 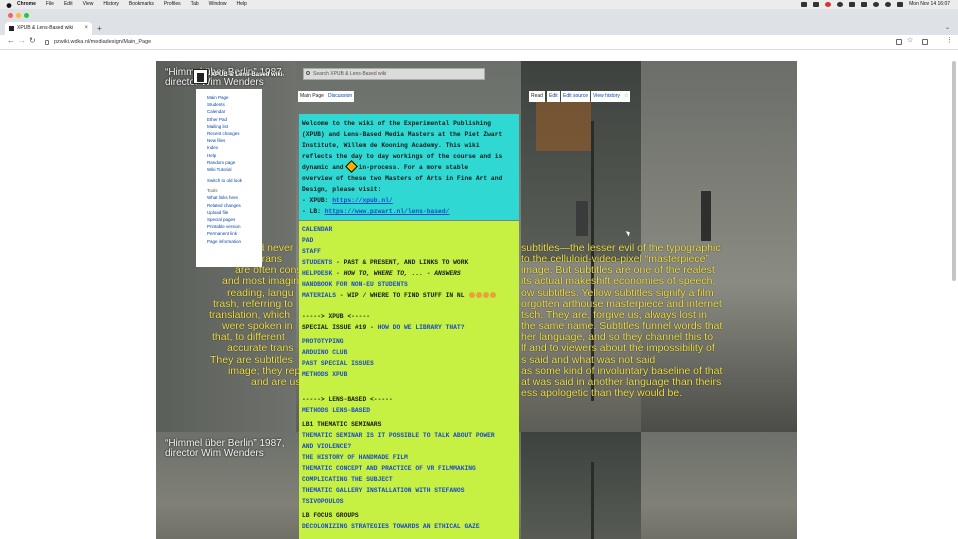 I want to click on calendar-link: CALENDAR, so click(x=317, y=229).